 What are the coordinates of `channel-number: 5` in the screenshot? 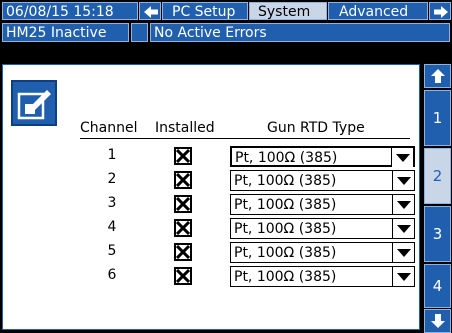 It's located at (112, 251).